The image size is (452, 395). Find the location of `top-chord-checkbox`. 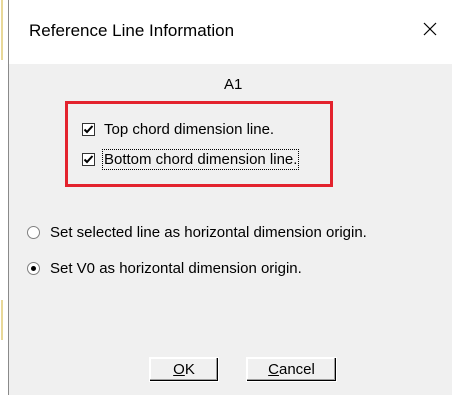

top-chord-checkbox is located at coordinates (88, 129).